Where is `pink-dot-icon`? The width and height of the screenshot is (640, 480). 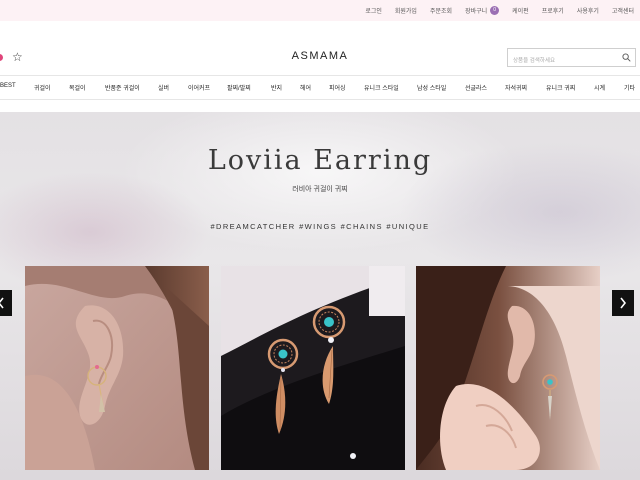 pink-dot-icon is located at coordinates (1, 57).